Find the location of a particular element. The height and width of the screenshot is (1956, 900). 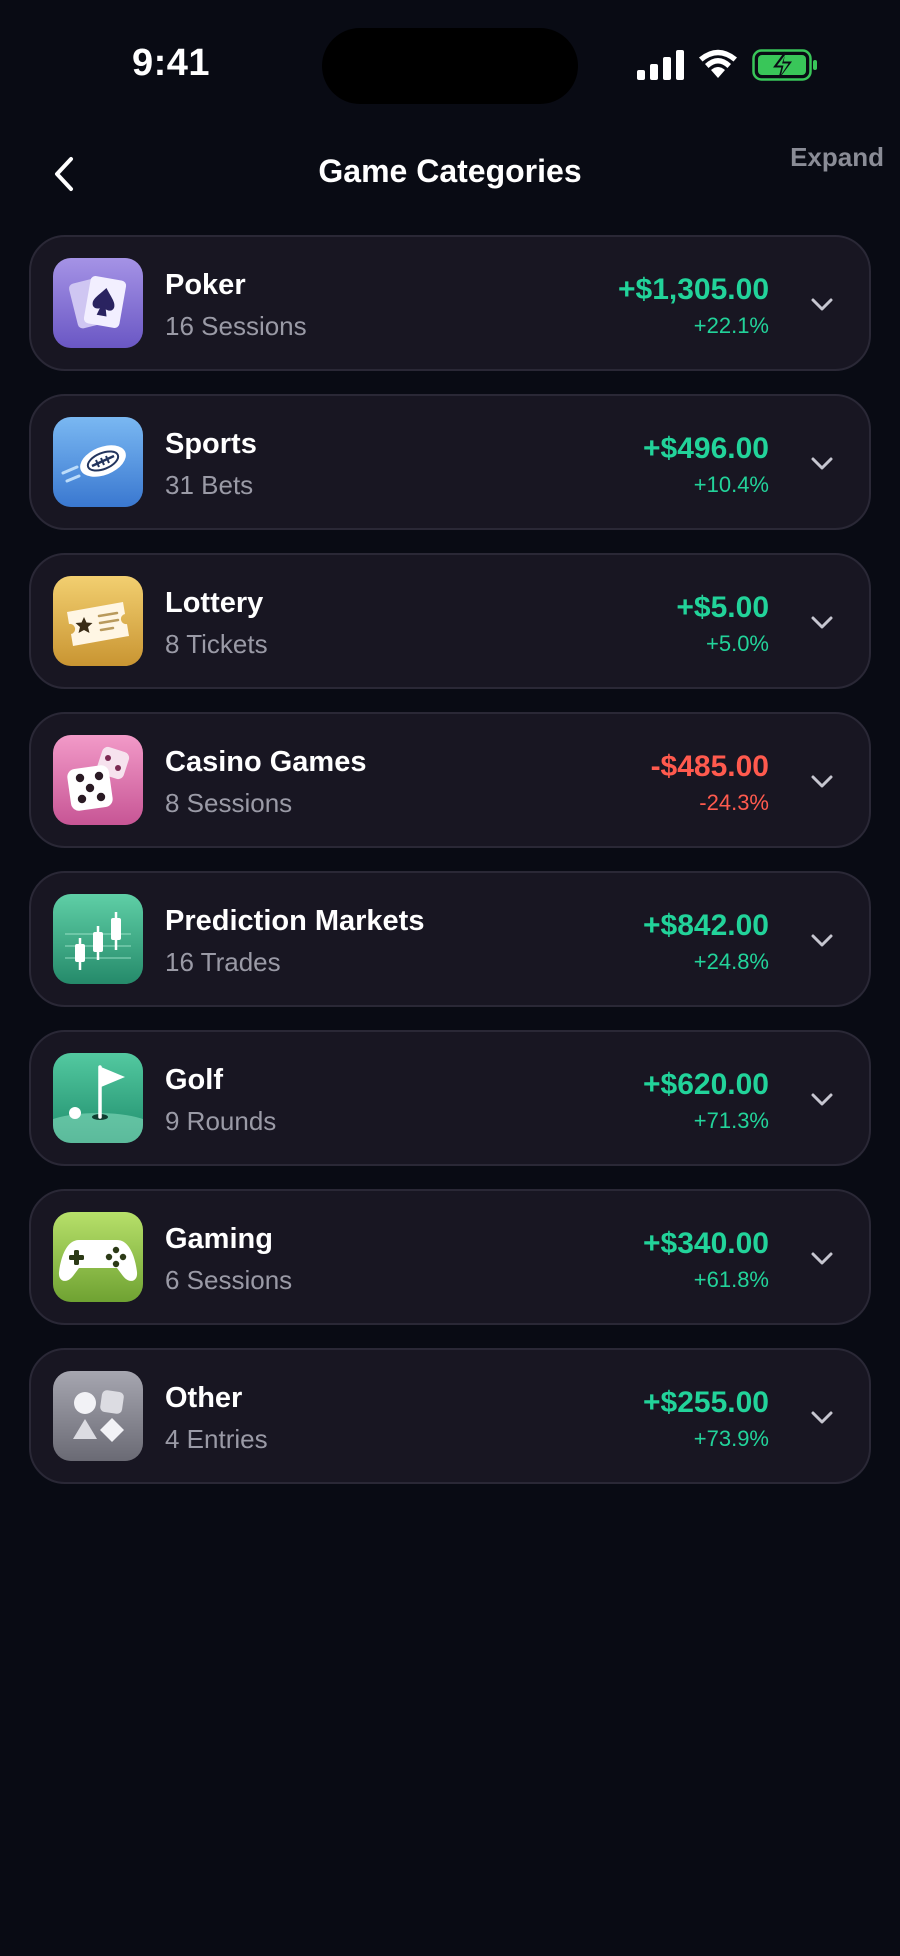

category-change: +5.0% is located at coordinates (737, 643).